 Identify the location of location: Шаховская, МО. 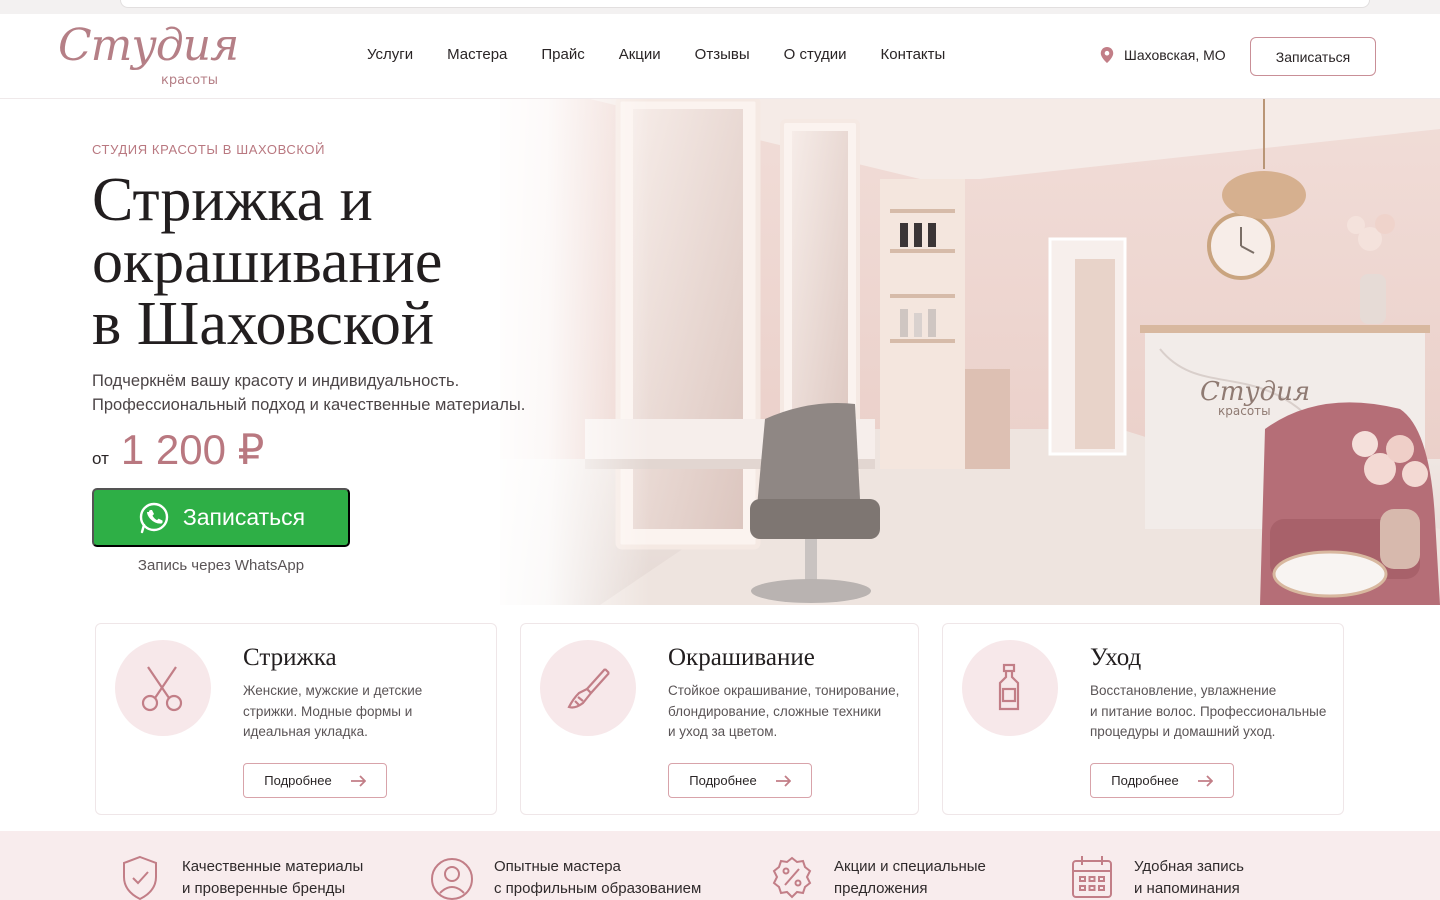
(1163, 55).